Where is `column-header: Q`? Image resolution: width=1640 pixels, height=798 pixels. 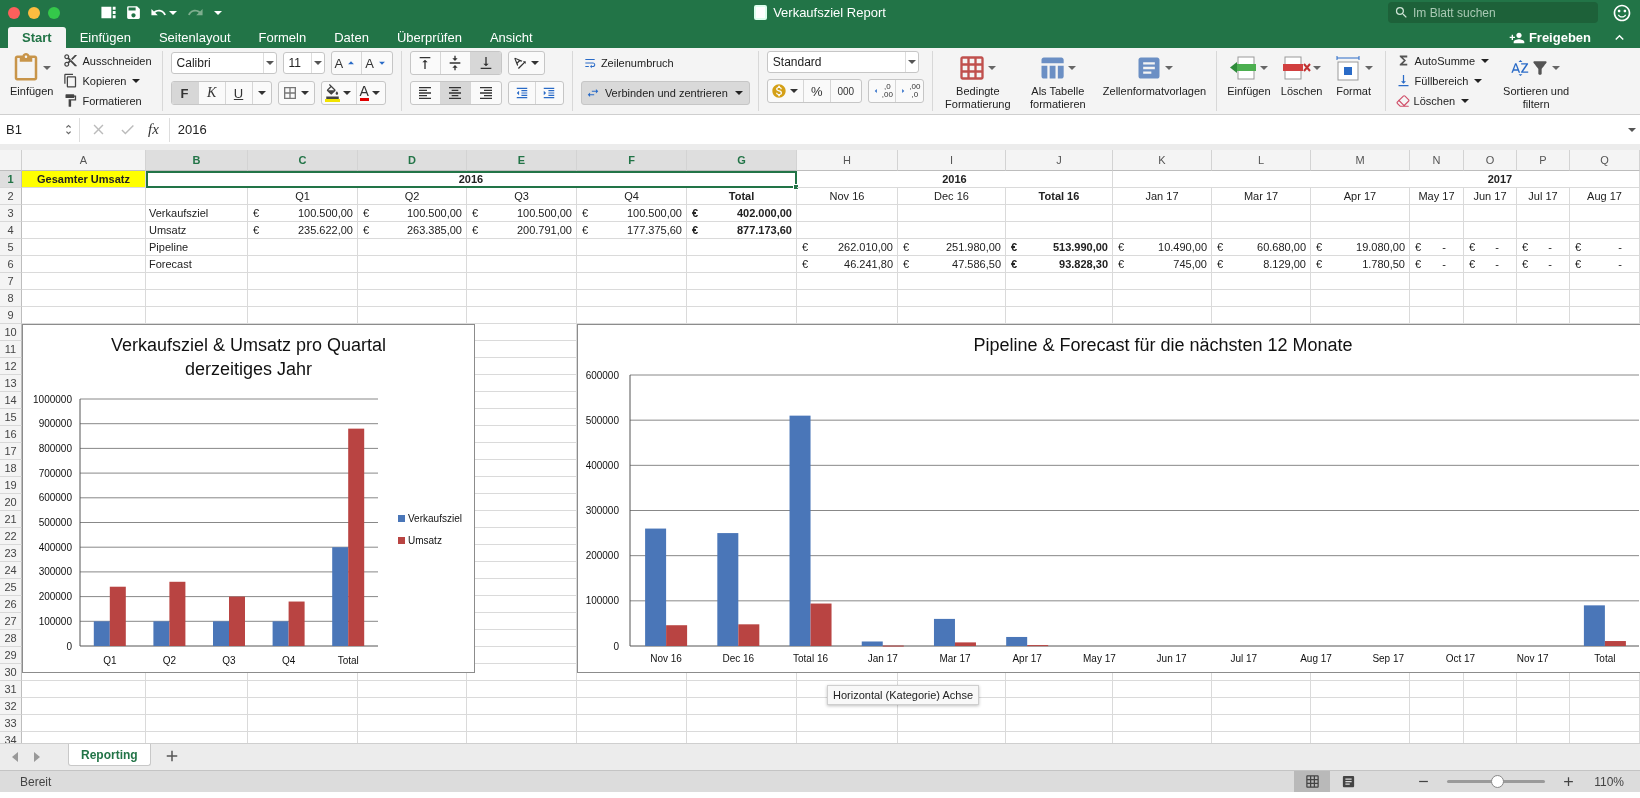
column-header: Q is located at coordinates (1605, 160).